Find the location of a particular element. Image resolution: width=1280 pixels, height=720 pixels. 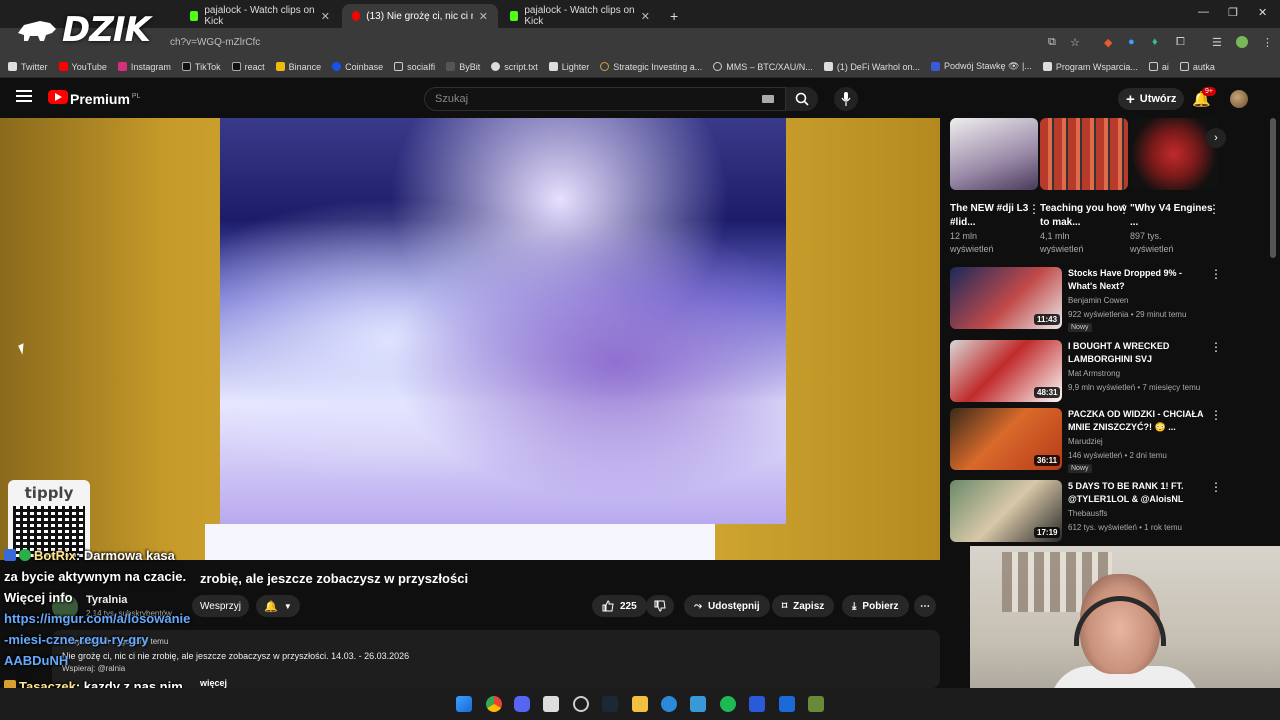

search-input: Szukaj is located at coordinates (605, 99).